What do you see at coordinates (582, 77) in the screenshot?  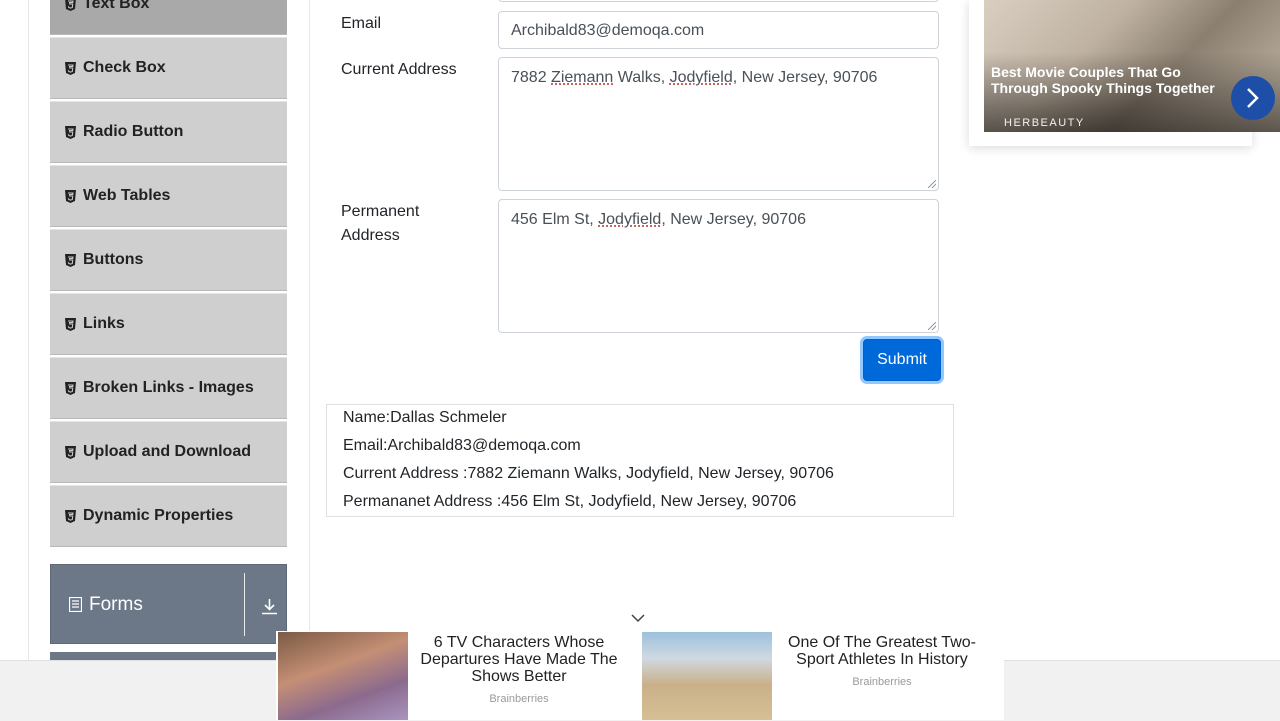 I see `current-address-text: Ziemann` at bounding box center [582, 77].